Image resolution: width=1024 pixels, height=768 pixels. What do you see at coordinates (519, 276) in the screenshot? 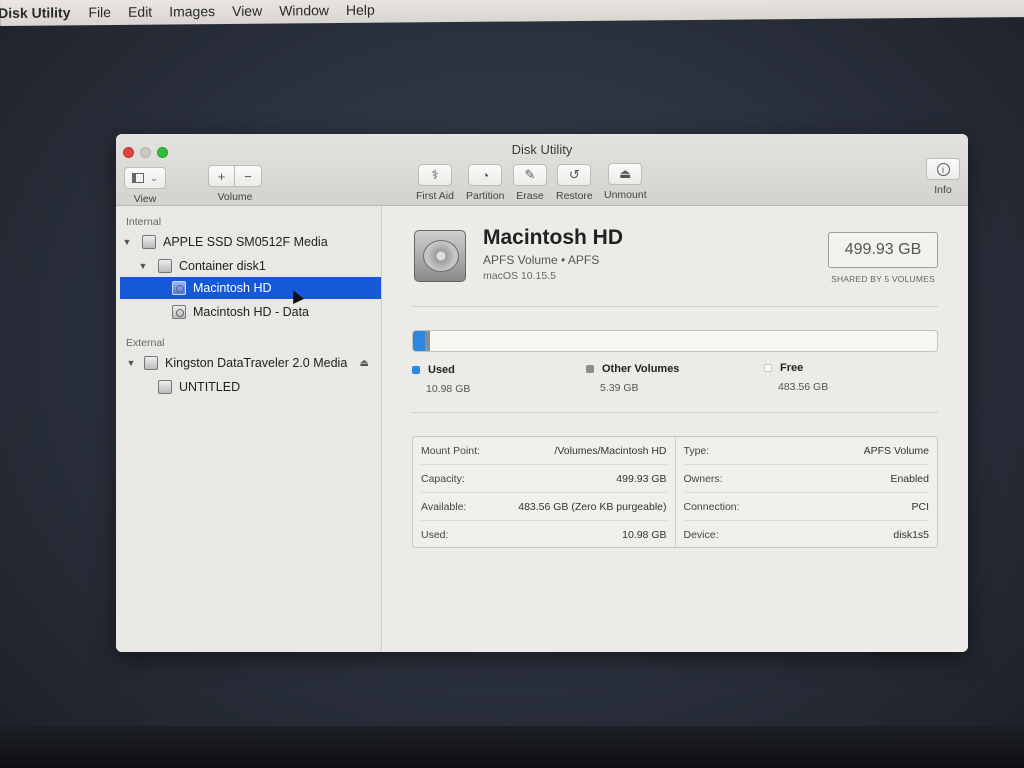
I see `volume-os: macOS 10.15.5` at bounding box center [519, 276].